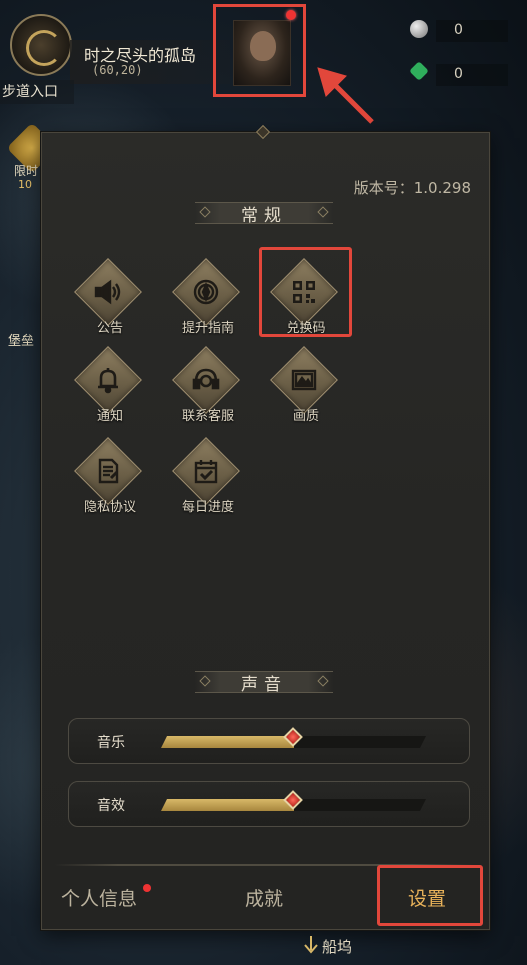  I want to click on customer-service-label: 联系客服, so click(207, 416).